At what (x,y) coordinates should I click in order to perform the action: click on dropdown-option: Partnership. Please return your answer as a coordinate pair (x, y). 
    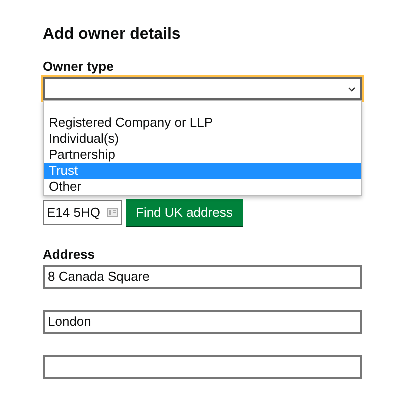
    Looking at the image, I should click on (202, 155).